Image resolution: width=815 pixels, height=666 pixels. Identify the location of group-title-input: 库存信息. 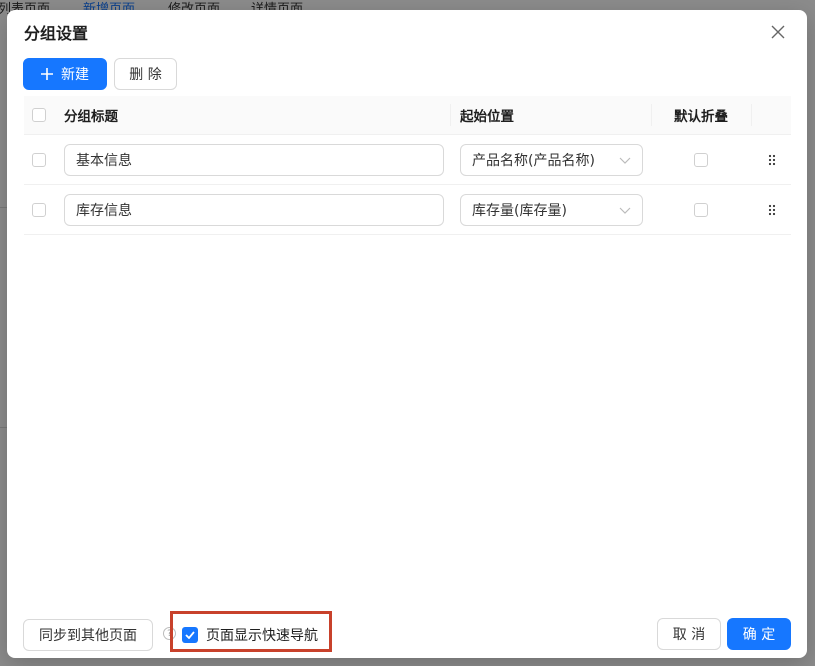
(254, 209).